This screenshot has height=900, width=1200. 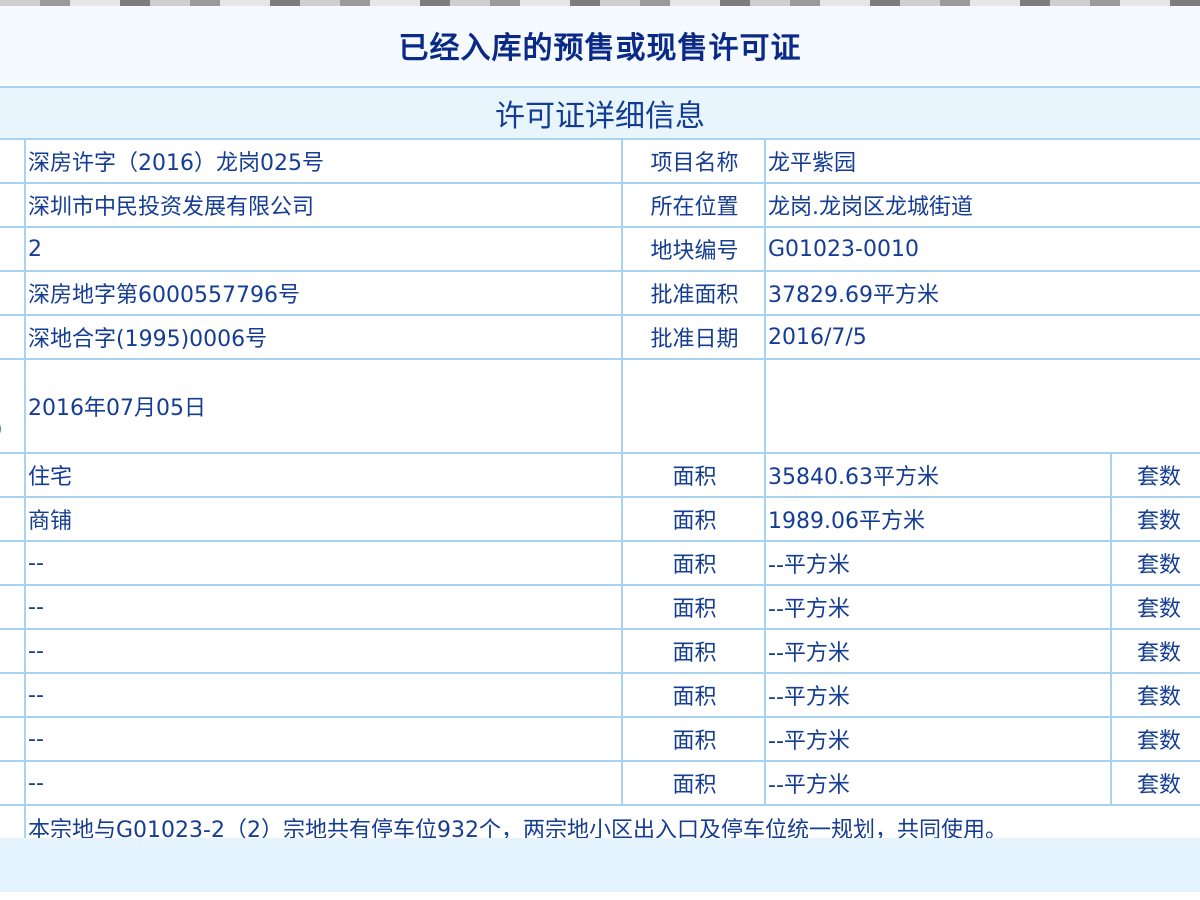 I want to click on row-label-cell: ), so click(x=13, y=406).